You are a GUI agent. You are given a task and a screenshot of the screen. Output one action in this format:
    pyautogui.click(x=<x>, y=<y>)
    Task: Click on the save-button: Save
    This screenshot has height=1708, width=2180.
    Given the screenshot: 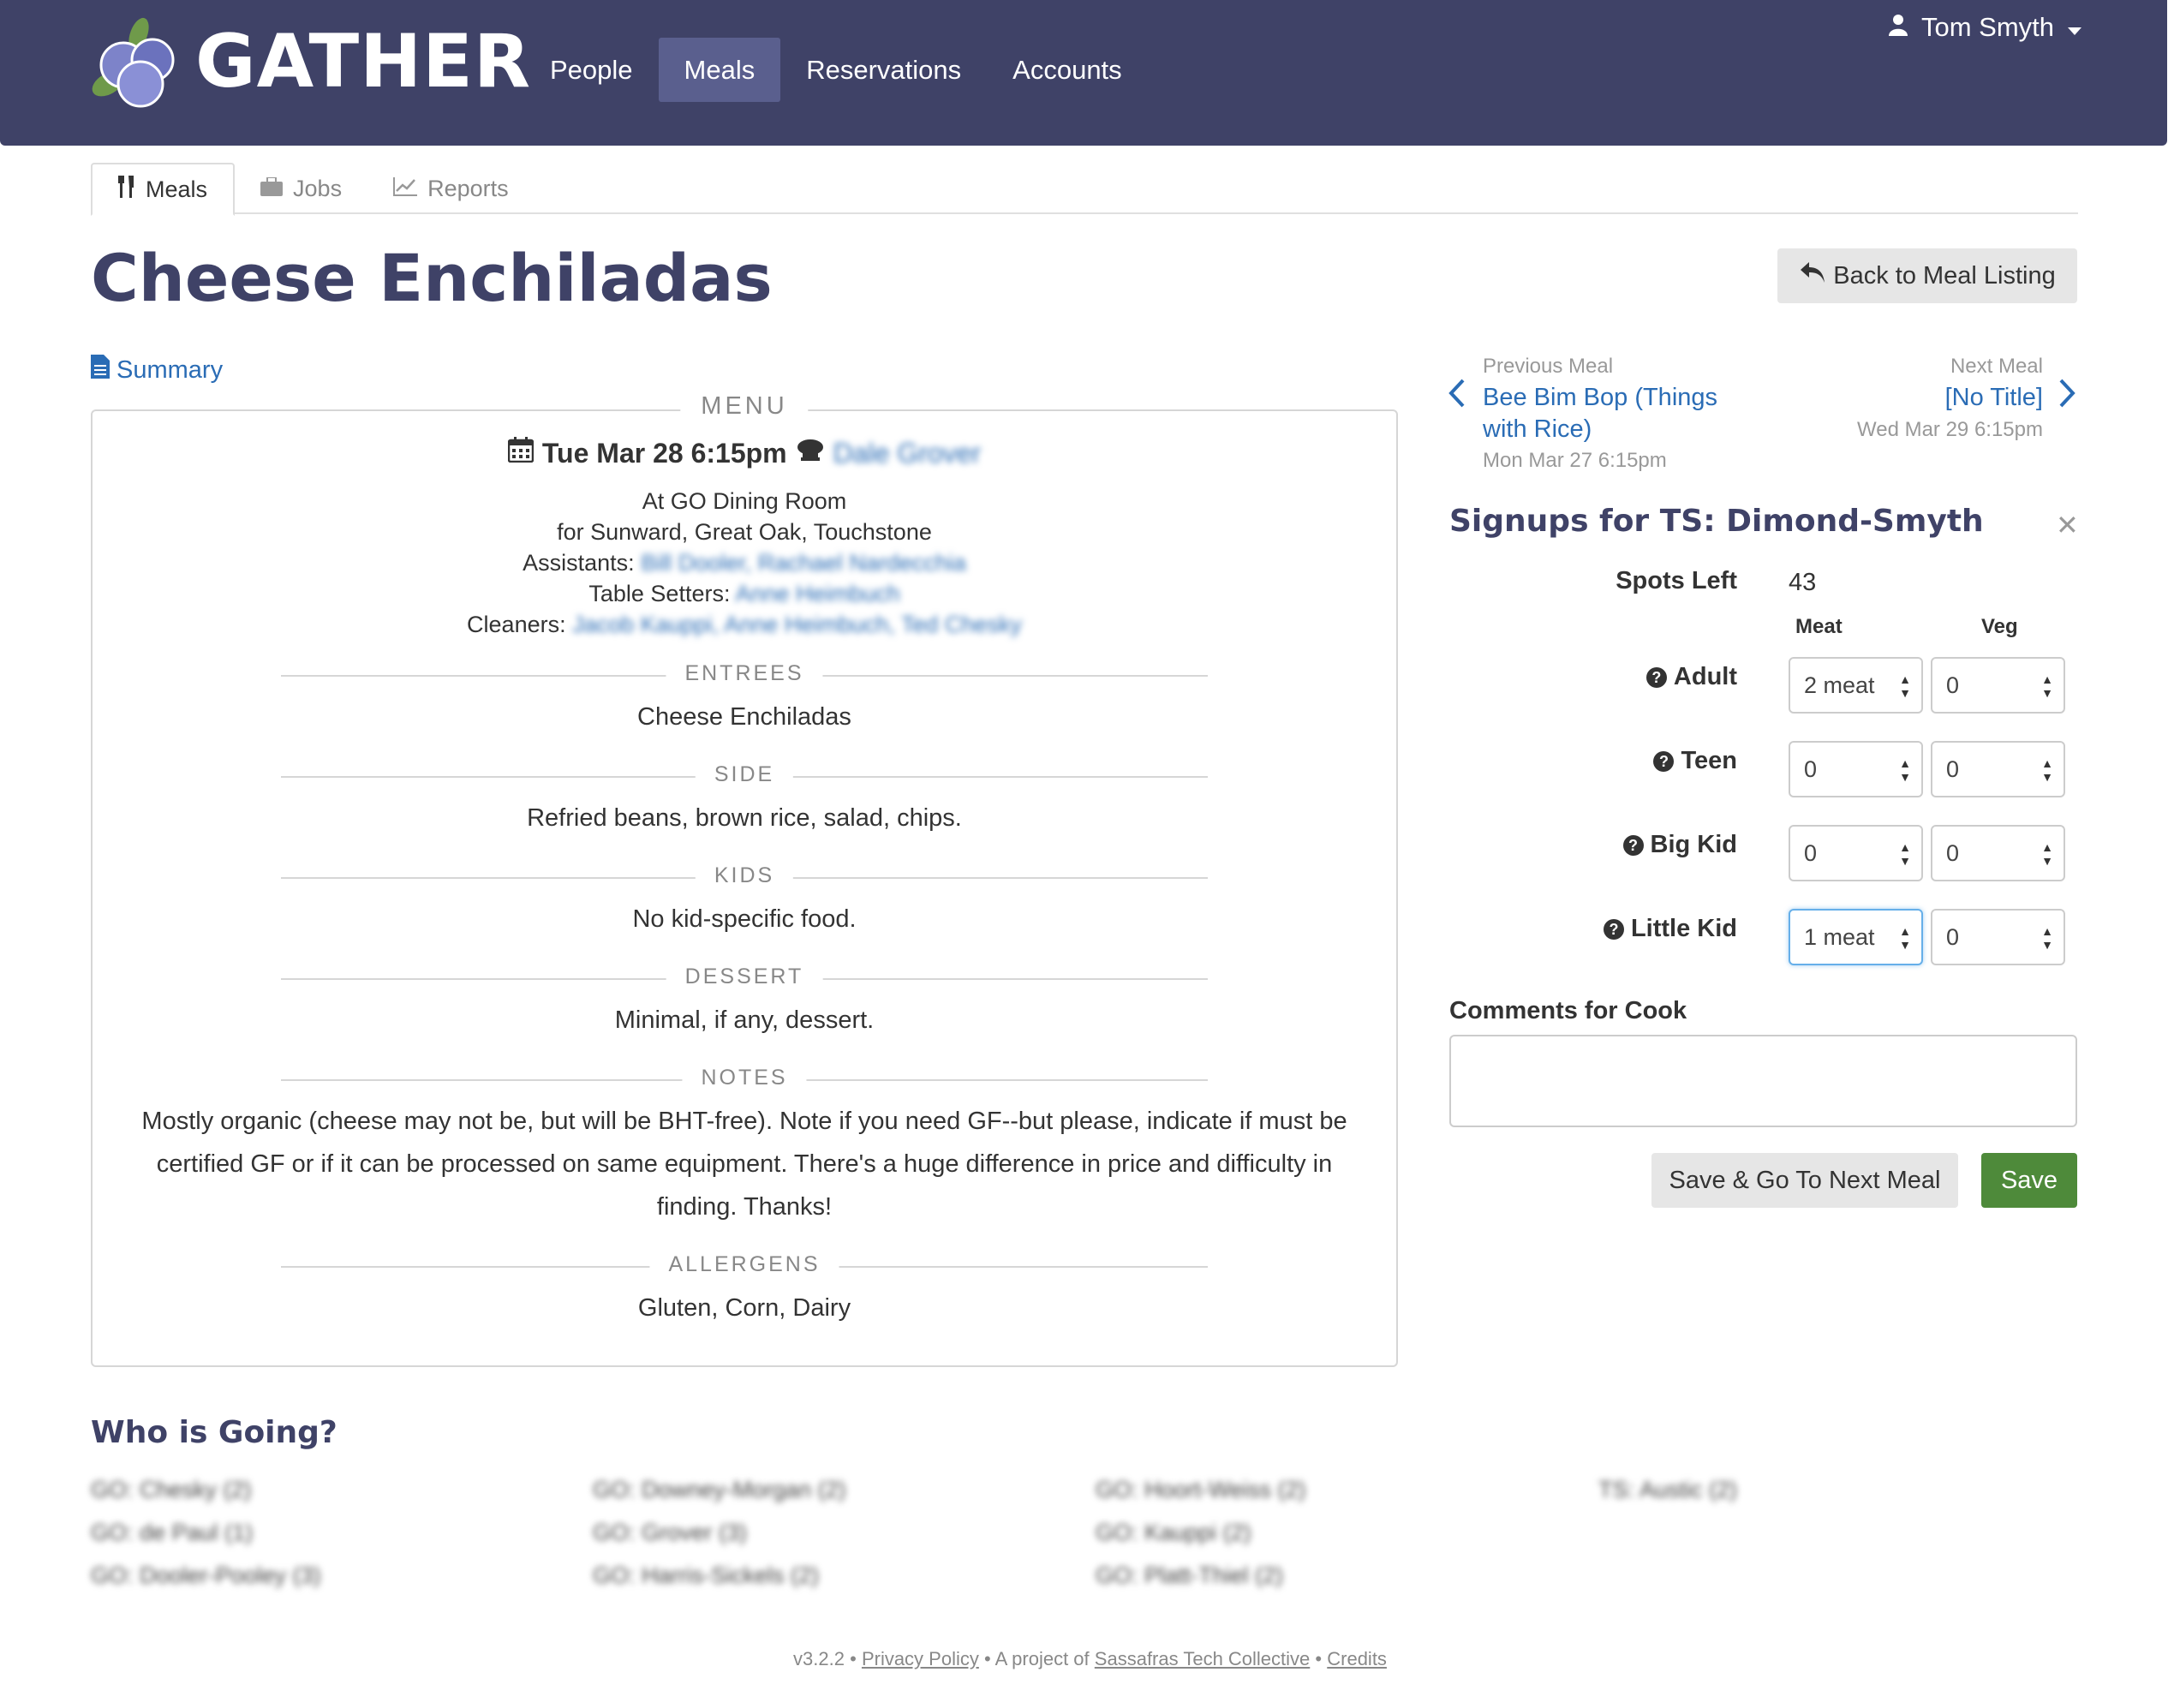 What is the action you would take?
    pyautogui.click(x=2029, y=1180)
    